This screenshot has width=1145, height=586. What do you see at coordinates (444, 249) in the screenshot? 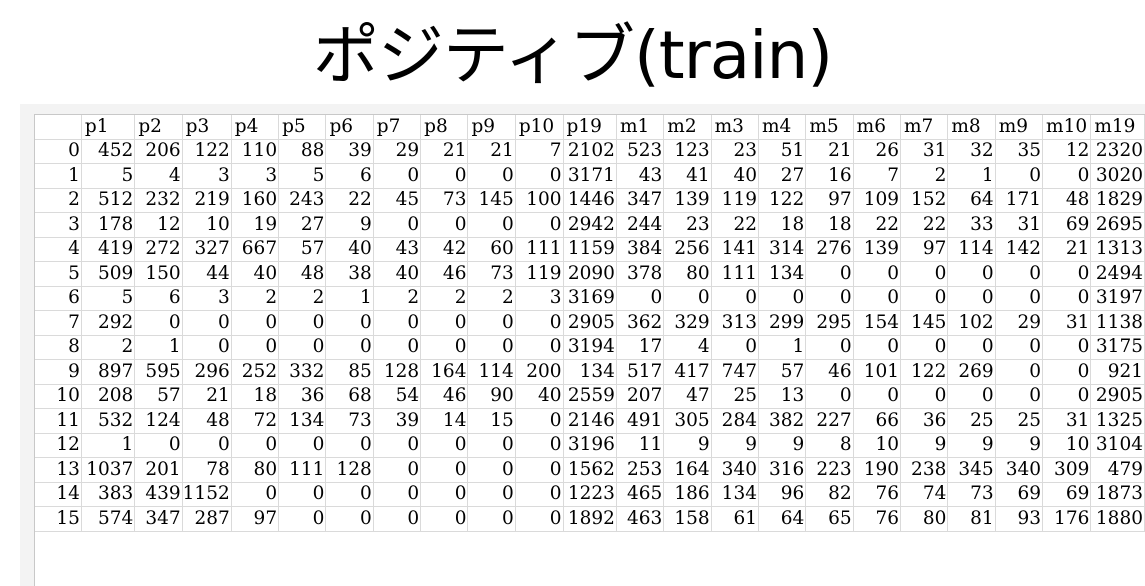
I see `table-cell: 42` at bounding box center [444, 249].